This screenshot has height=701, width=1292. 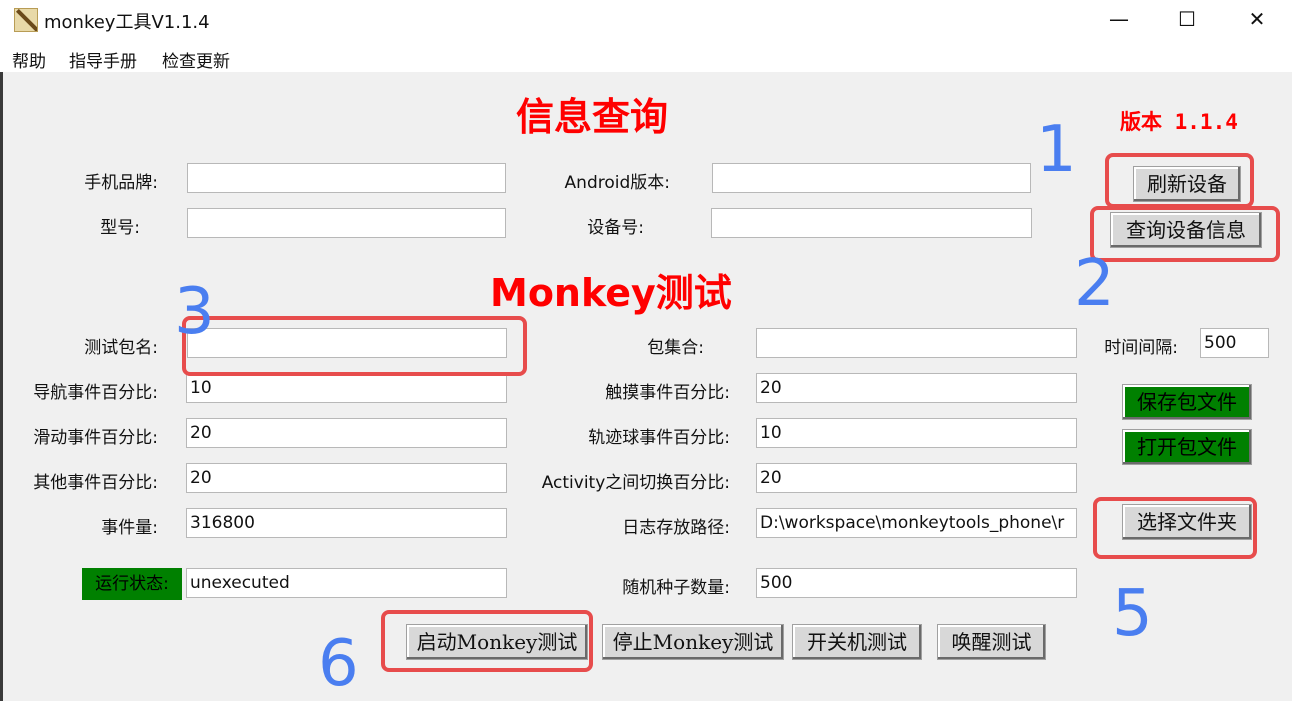 What do you see at coordinates (635, 483) in the screenshot?
I see `activity-percent-label: Activity之间切换百分比:` at bounding box center [635, 483].